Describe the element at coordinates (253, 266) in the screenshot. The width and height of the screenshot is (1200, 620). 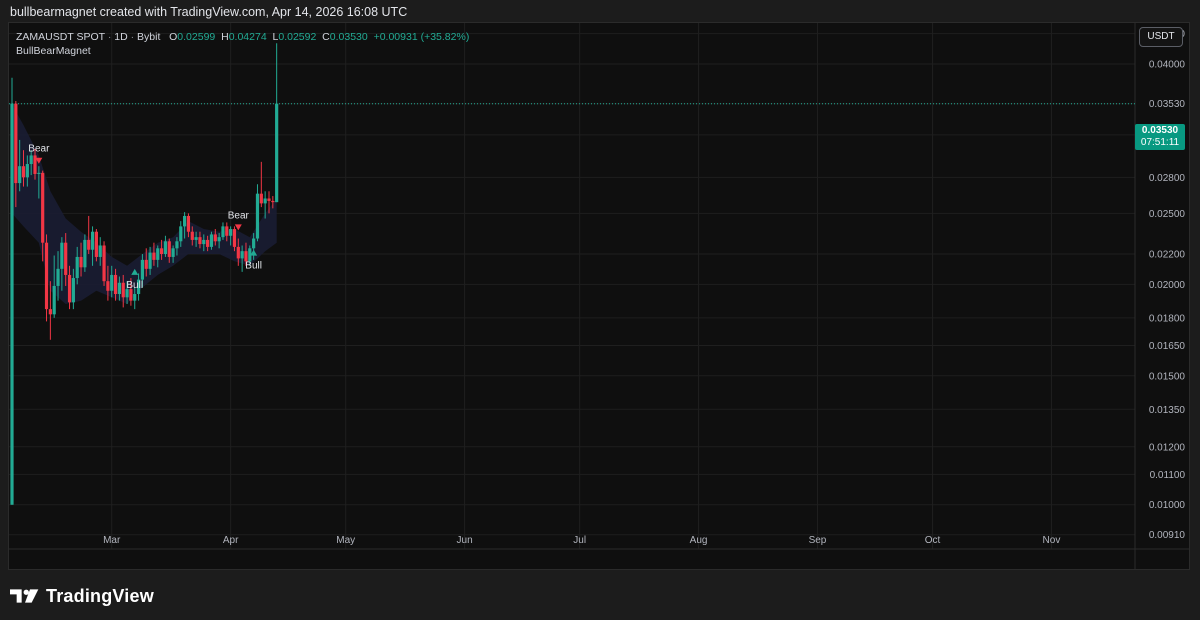
I see `bull-signal-label: Bull` at that location.